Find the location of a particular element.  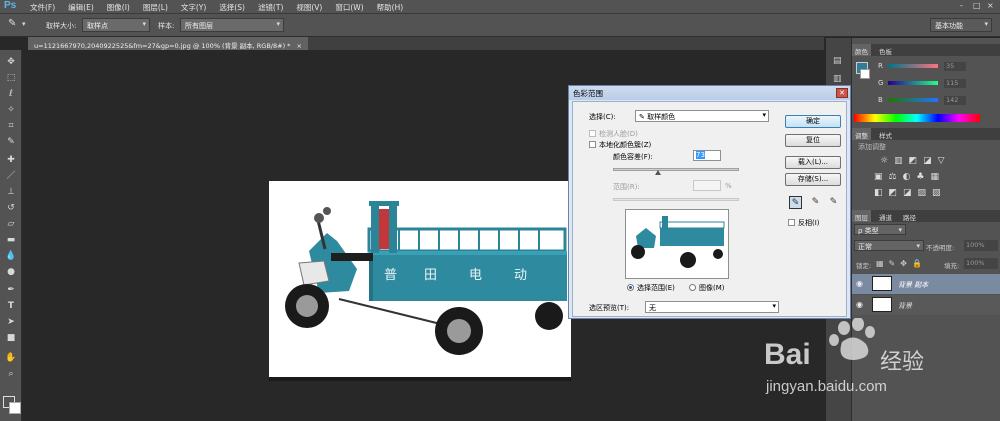

blur-tool-icon: 💧 is located at coordinates (11, 256).